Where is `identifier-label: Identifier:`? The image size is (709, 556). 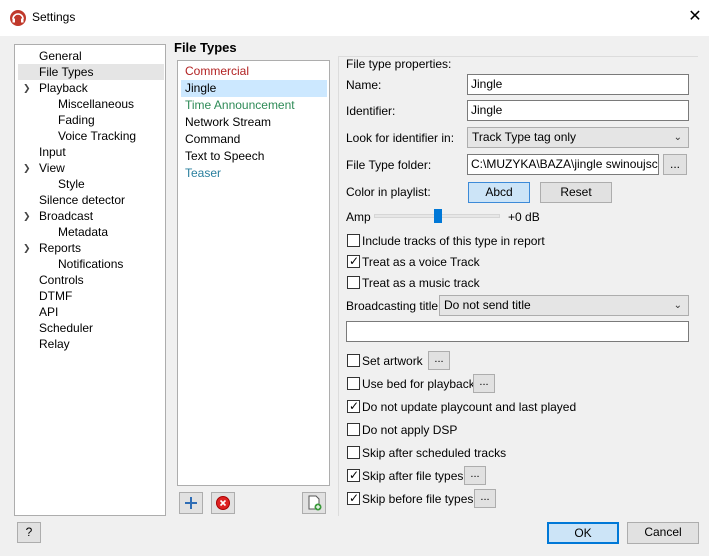
identifier-label: Identifier: is located at coordinates (371, 111).